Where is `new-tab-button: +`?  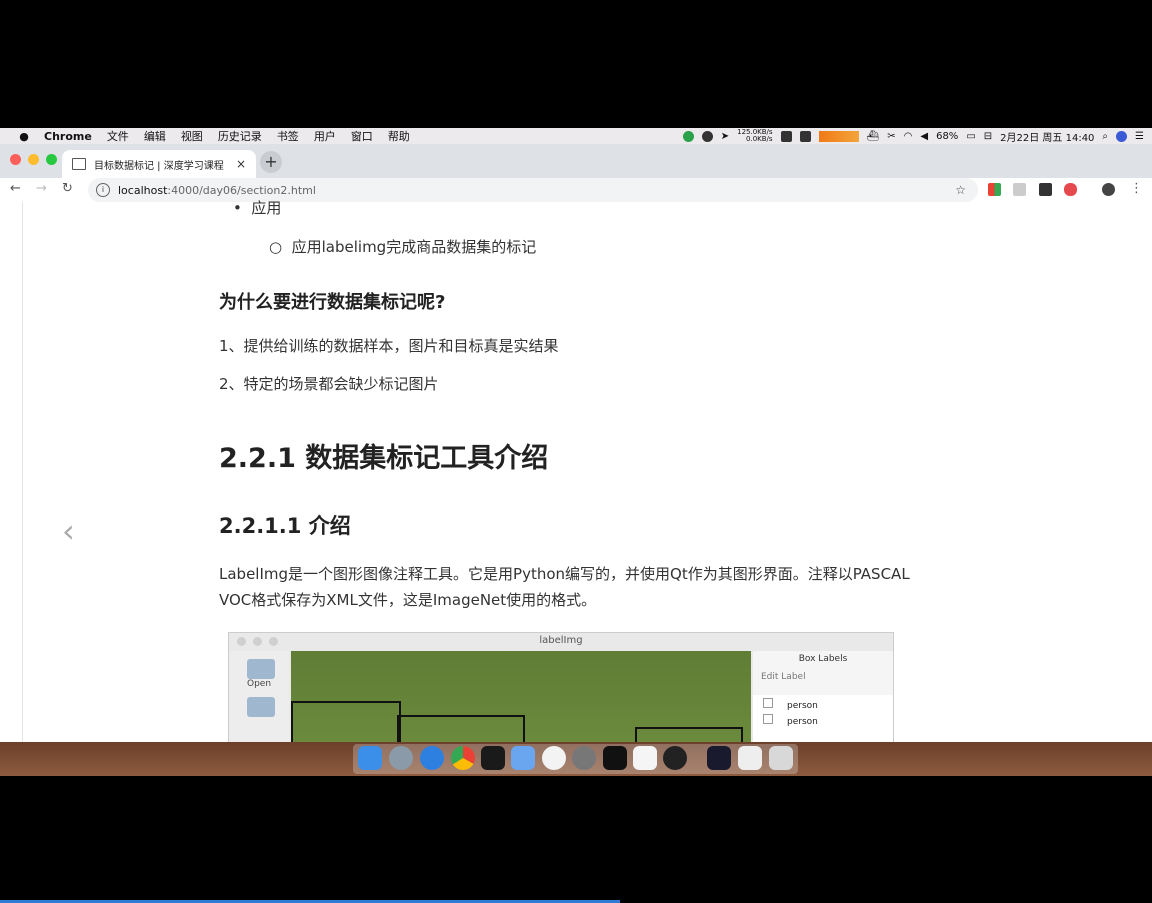
new-tab-button: + is located at coordinates (271, 162).